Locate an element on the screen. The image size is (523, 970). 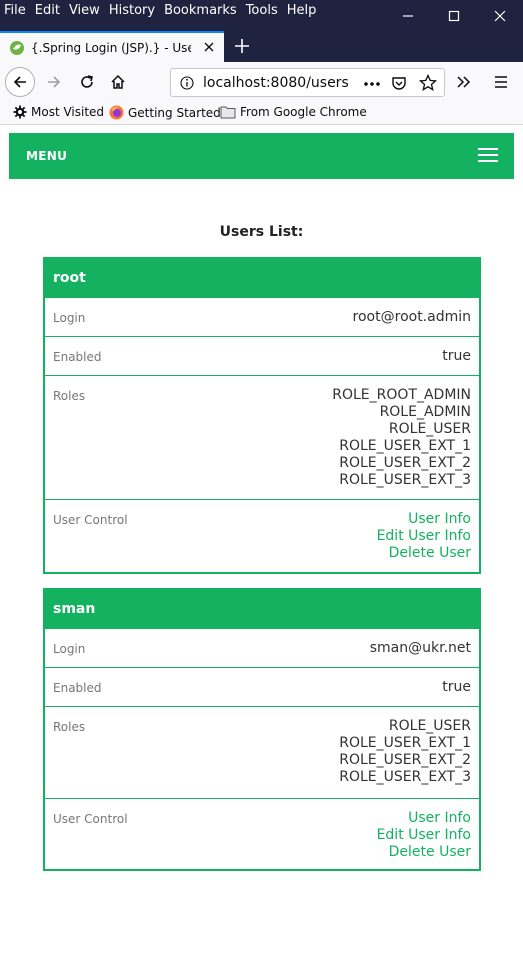
chevrons-right-icon is located at coordinates (464, 82).